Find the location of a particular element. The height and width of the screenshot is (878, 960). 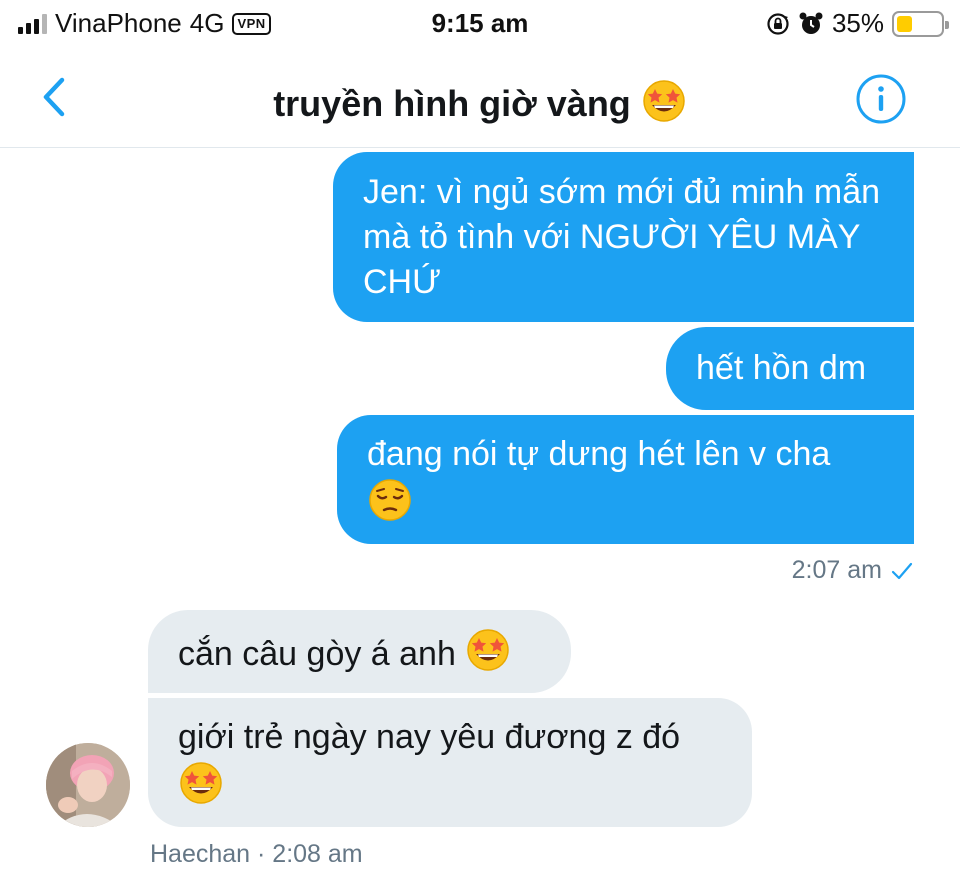

message-content: cắn câu gòy á anh is located at coordinates (344, 652).